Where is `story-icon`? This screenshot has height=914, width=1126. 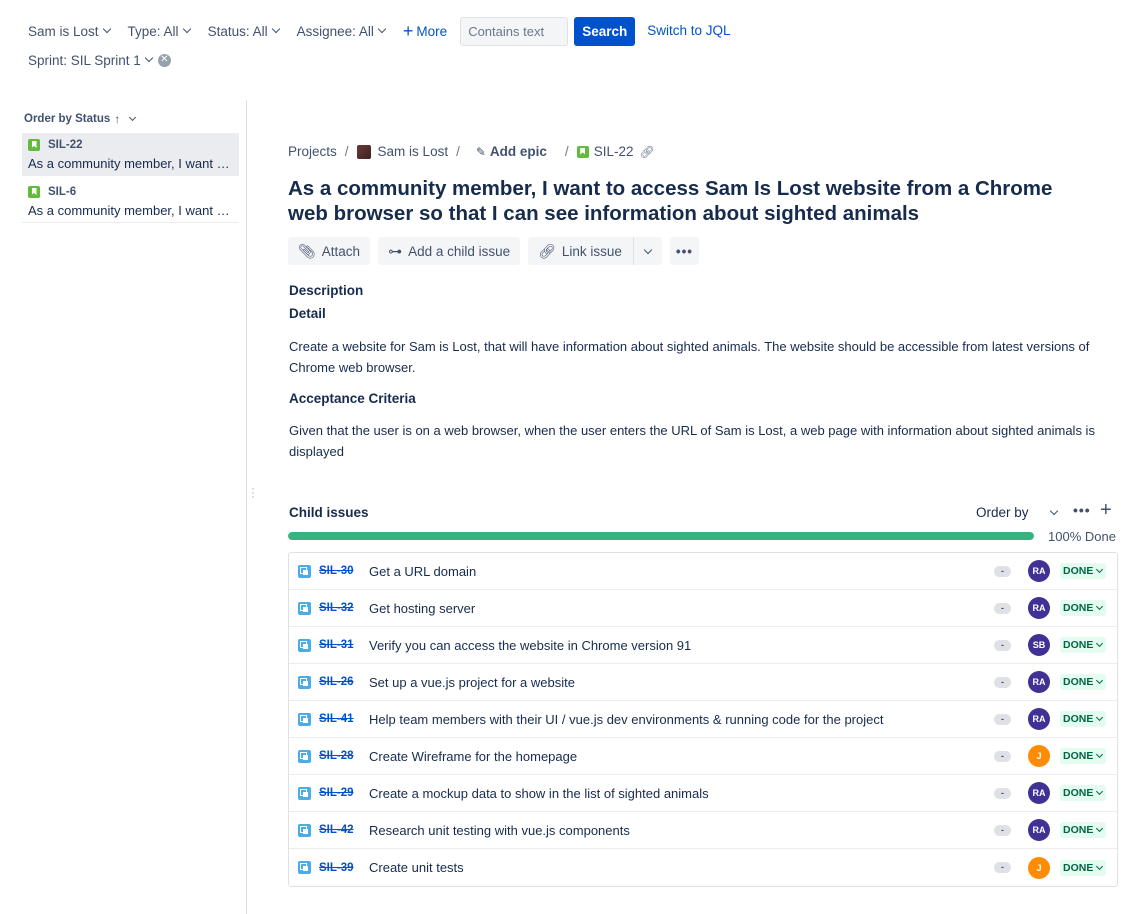
story-icon is located at coordinates (34, 145).